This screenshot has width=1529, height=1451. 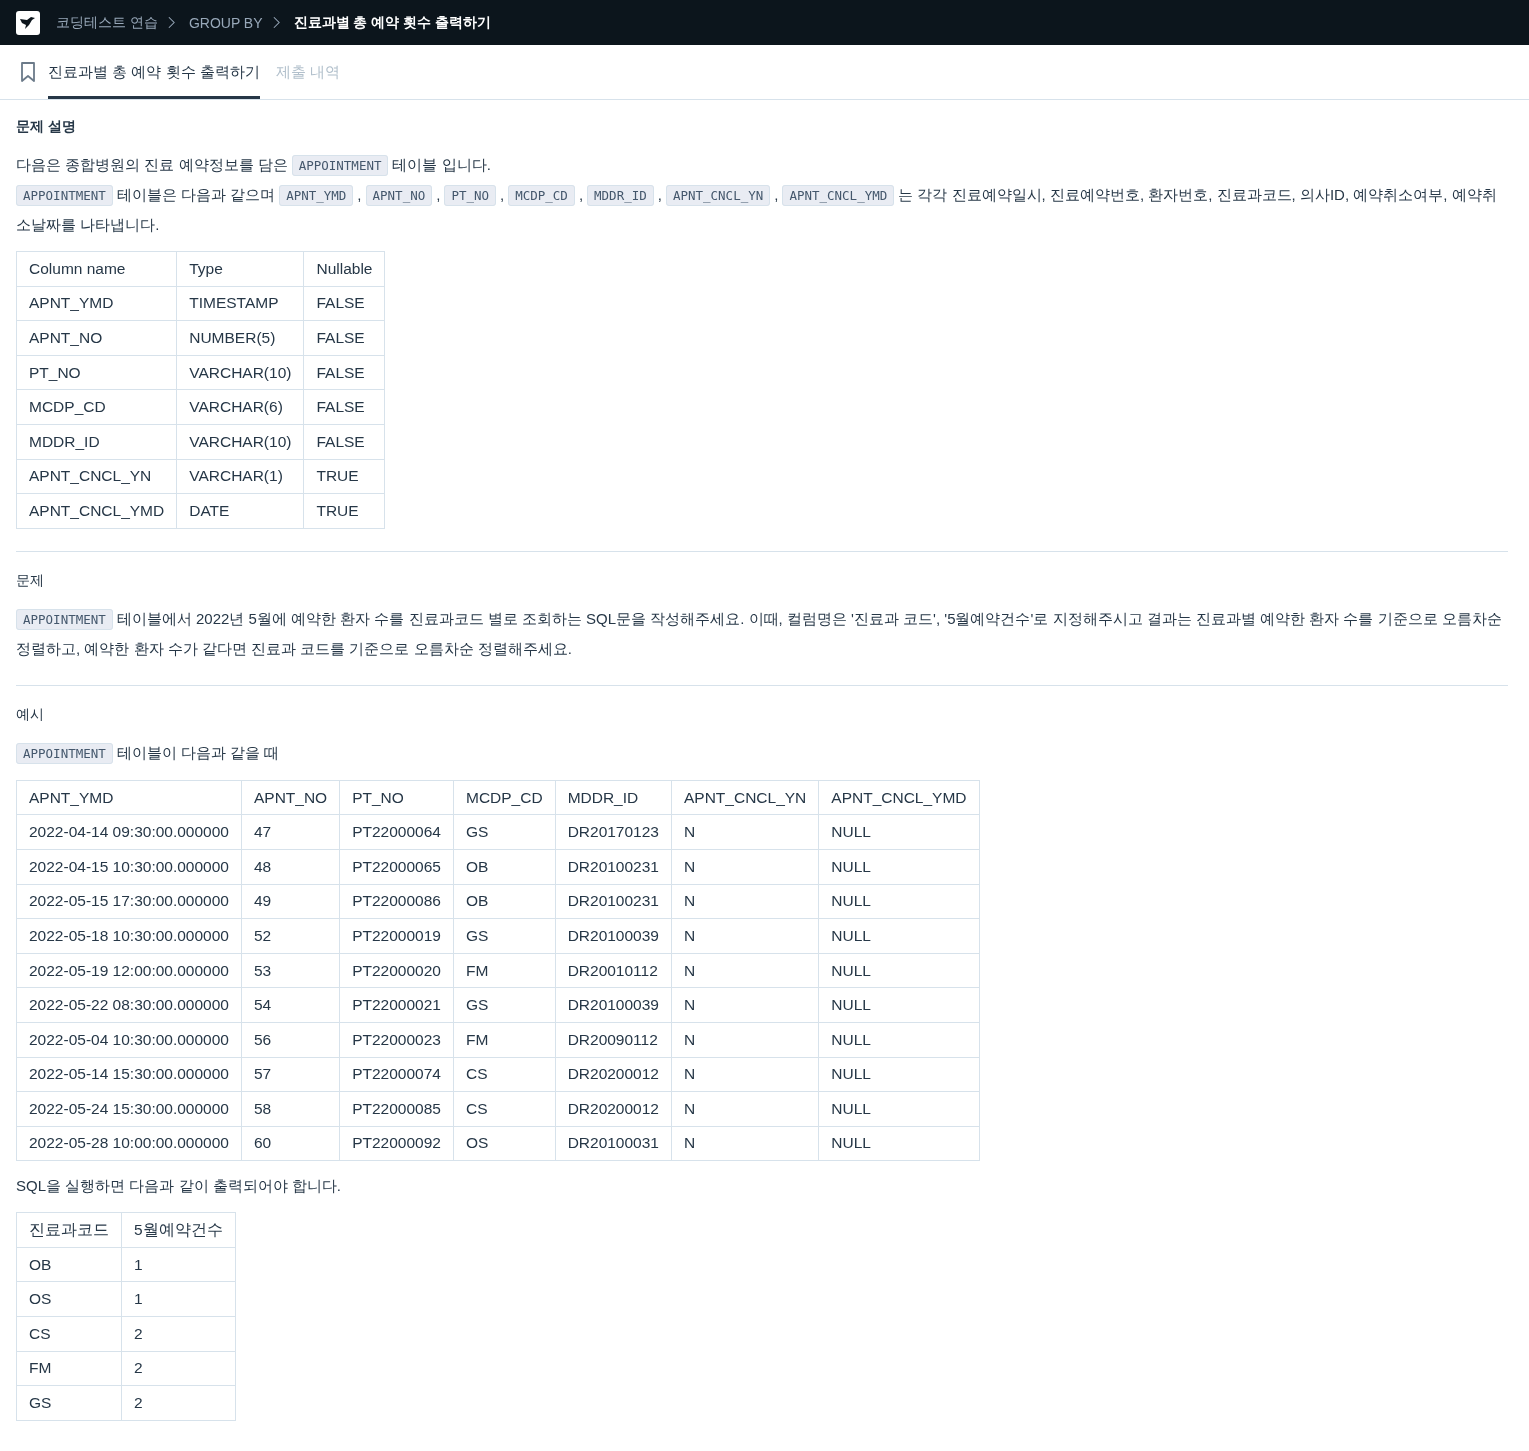 I want to click on table-cell: TIMESTAMP, so click(x=240, y=303).